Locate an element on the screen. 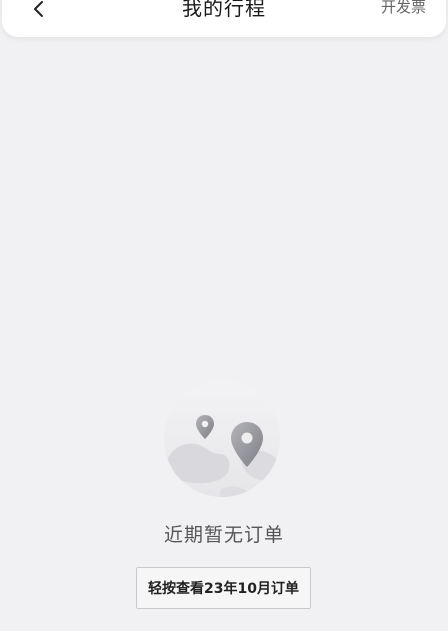 Image resolution: width=448 pixels, height=631 pixels. empty-state-illustration is located at coordinates (222, 439).